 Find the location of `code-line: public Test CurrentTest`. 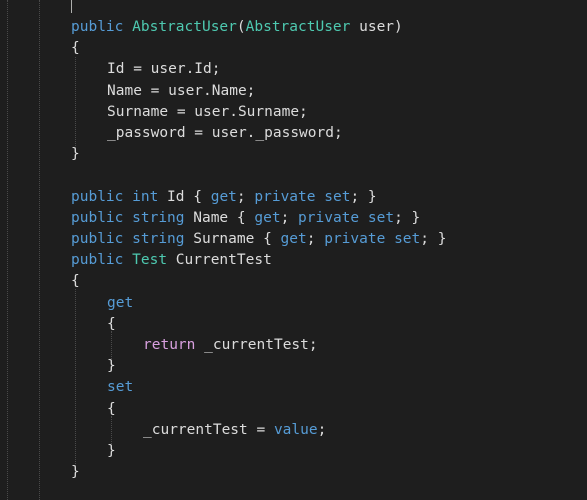

code-line: public Test CurrentTest is located at coordinates (171, 260).